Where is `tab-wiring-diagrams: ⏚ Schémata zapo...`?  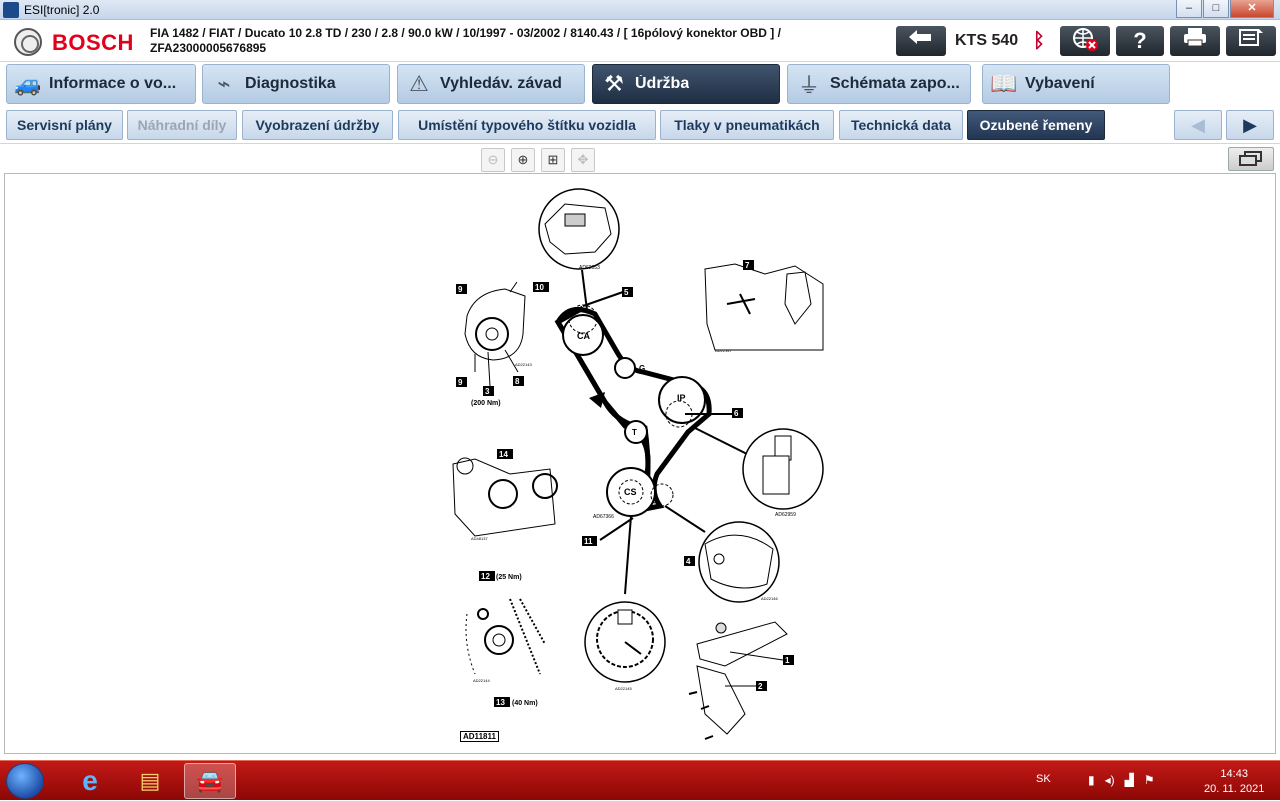
tab-wiring-diagrams: ⏚ Schémata zapo... is located at coordinates (879, 84).